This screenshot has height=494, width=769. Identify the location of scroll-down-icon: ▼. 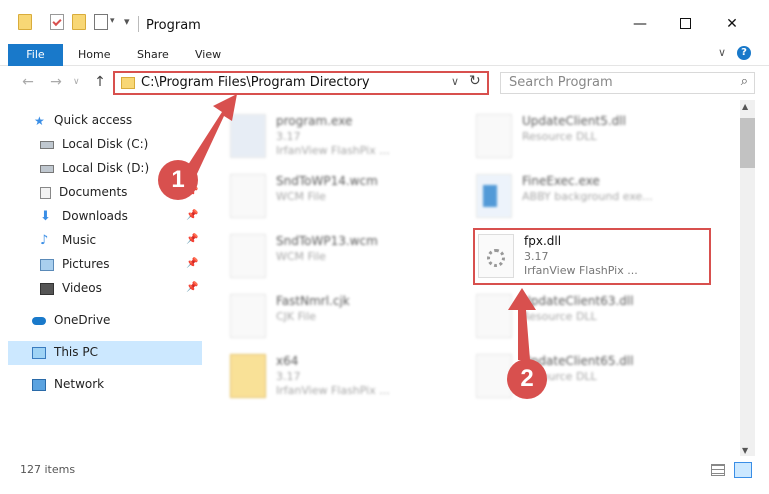
(745, 450).